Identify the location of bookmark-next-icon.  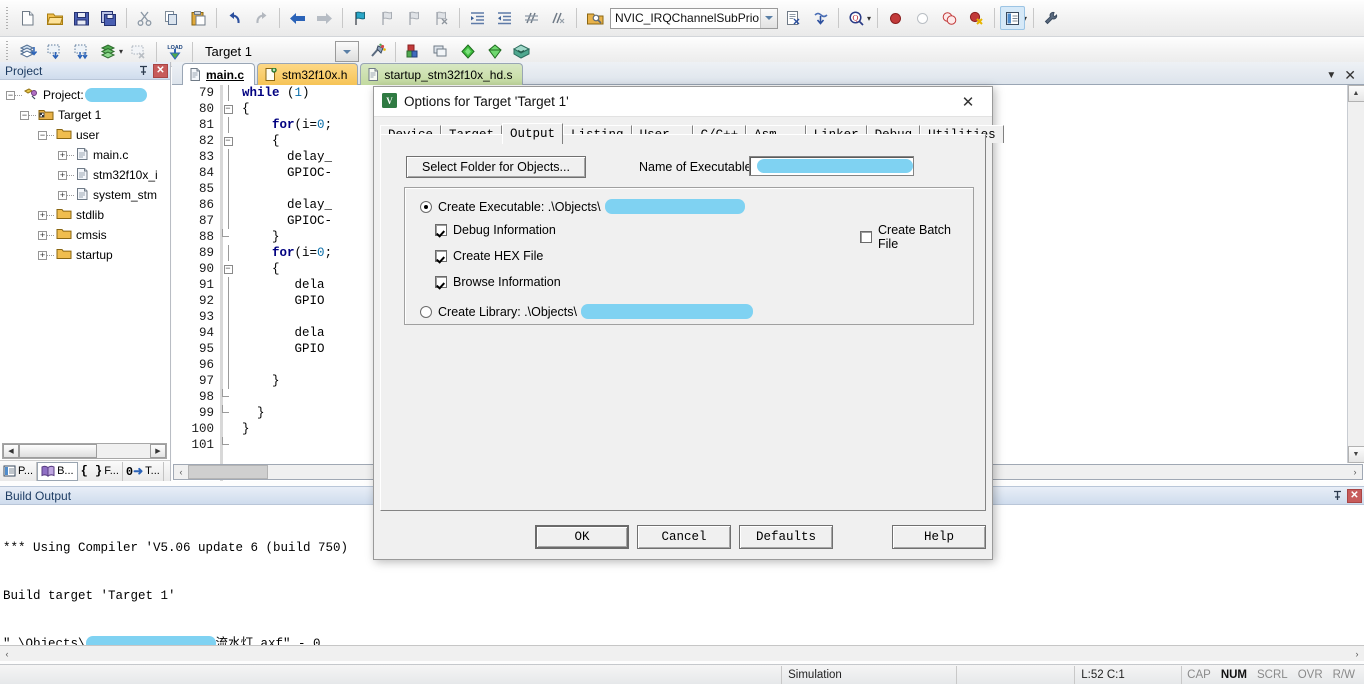
(414, 18).